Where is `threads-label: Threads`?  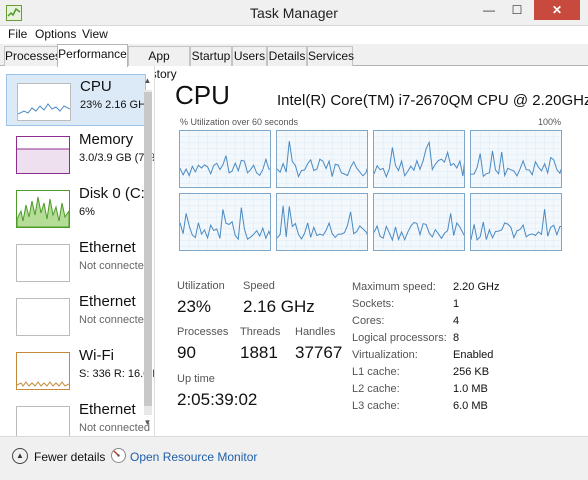 threads-label: Threads is located at coordinates (260, 332).